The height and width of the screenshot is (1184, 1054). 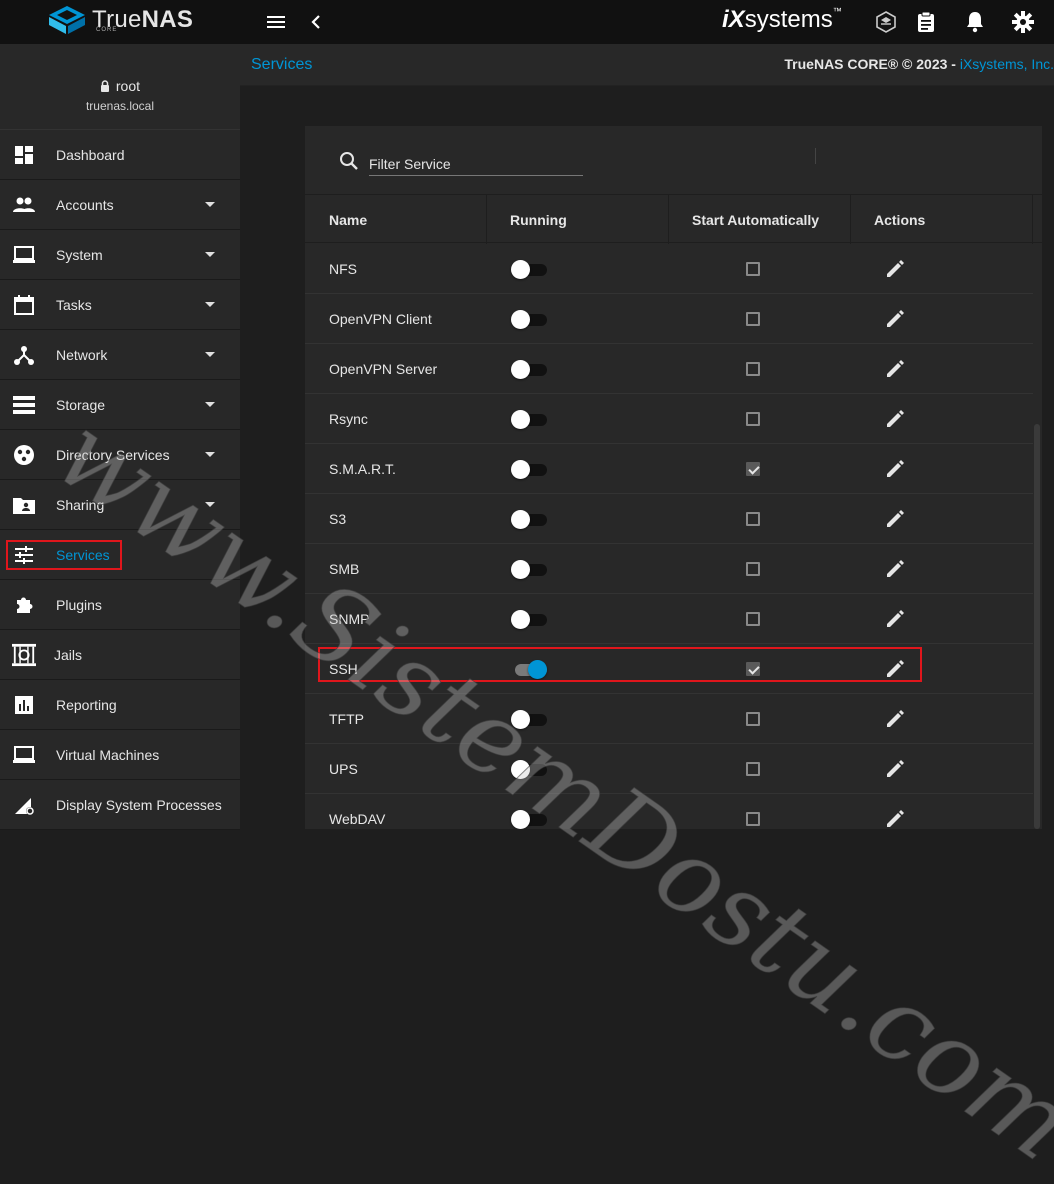 What do you see at coordinates (127, 86) in the screenshot?
I see `username: root` at bounding box center [127, 86].